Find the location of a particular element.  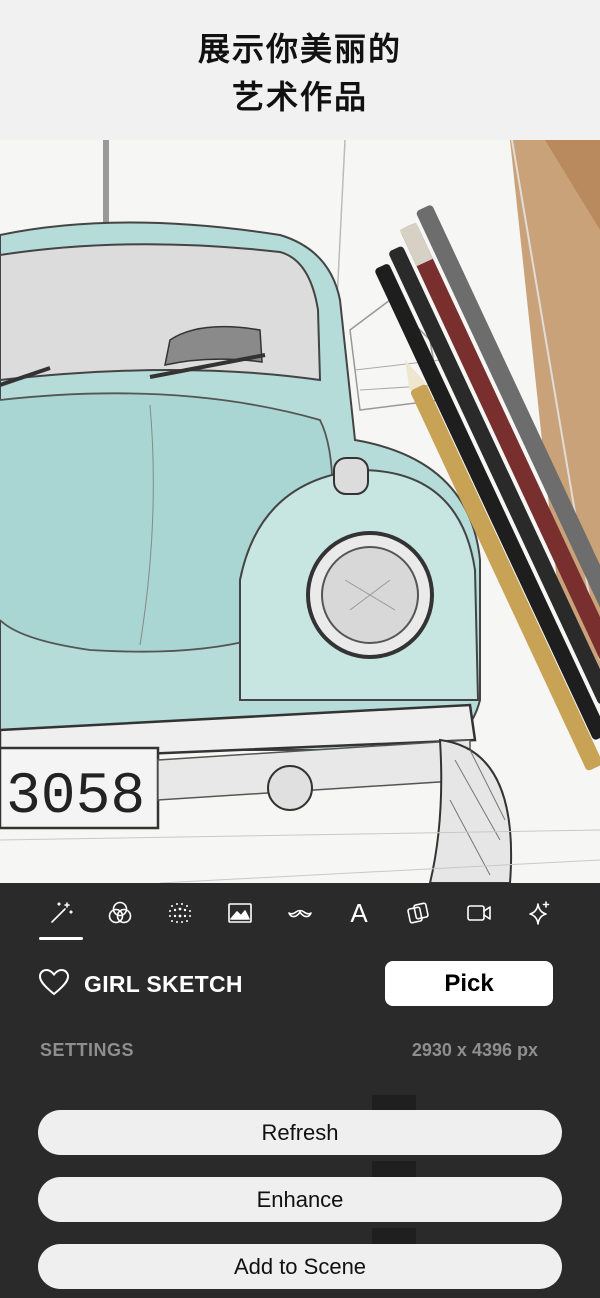

mustache-icon is located at coordinates (300, 913).